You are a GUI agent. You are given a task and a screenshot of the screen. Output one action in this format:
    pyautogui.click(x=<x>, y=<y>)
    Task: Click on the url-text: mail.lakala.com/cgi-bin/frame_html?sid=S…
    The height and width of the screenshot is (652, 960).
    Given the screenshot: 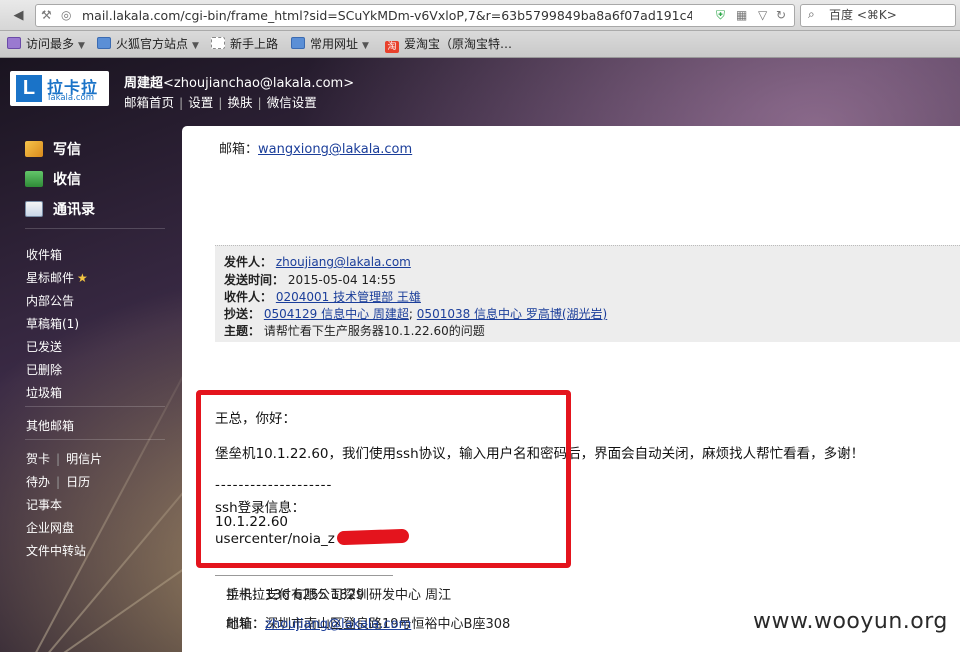 What is the action you would take?
    pyautogui.click(x=387, y=15)
    